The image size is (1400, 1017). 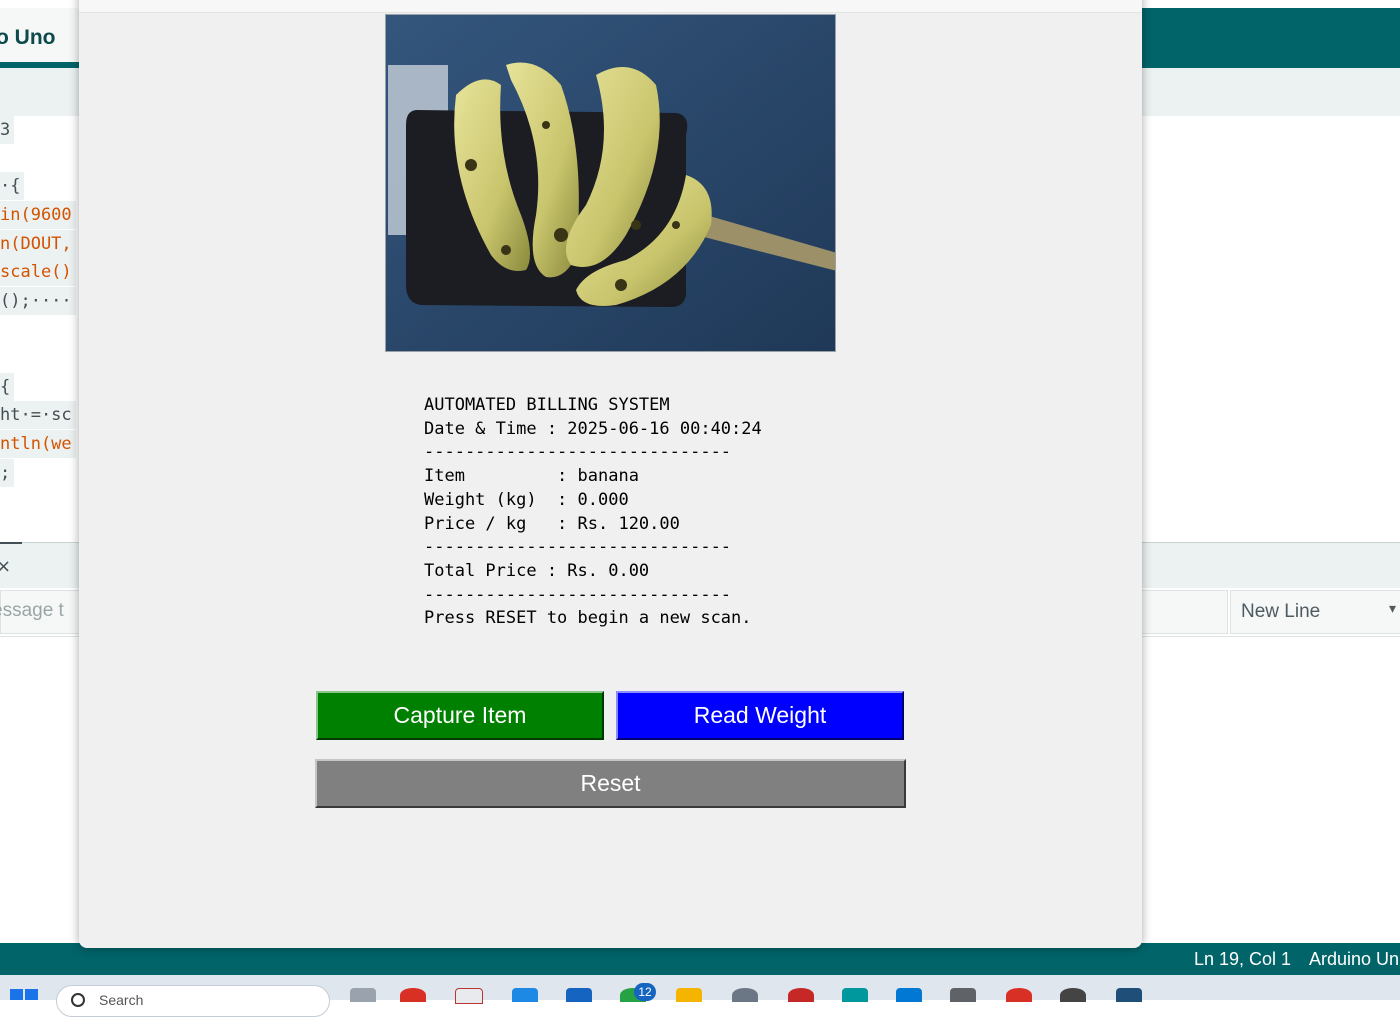 What do you see at coordinates (593, 428) in the screenshot?
I see `receipt-datetime: Date & Time : 2025-06-16 00:40:24` at bounding box center [593, 428].